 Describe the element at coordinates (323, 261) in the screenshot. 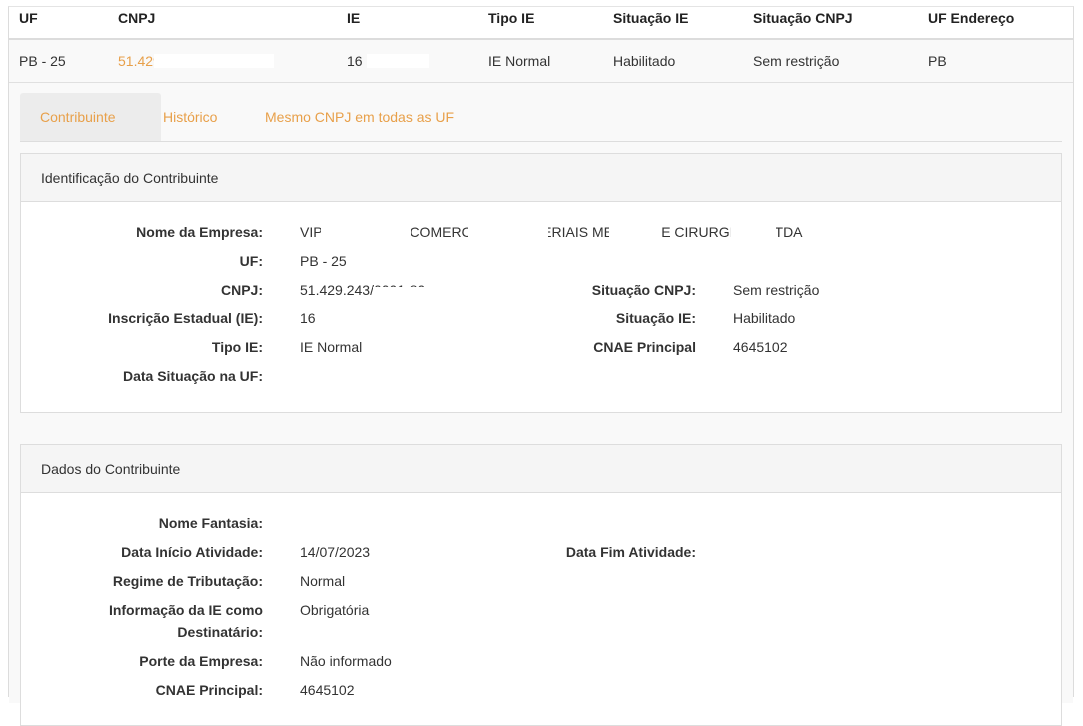

I see `value-uf: PB - 25` at that location.